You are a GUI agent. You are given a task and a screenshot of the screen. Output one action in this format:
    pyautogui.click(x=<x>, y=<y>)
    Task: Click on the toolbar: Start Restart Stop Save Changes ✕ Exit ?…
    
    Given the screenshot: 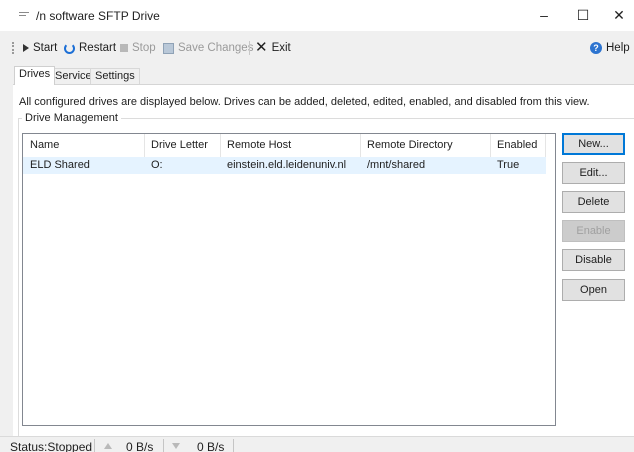 What is the action you would take?
    pyautogui.click(x=317, y=46)
    